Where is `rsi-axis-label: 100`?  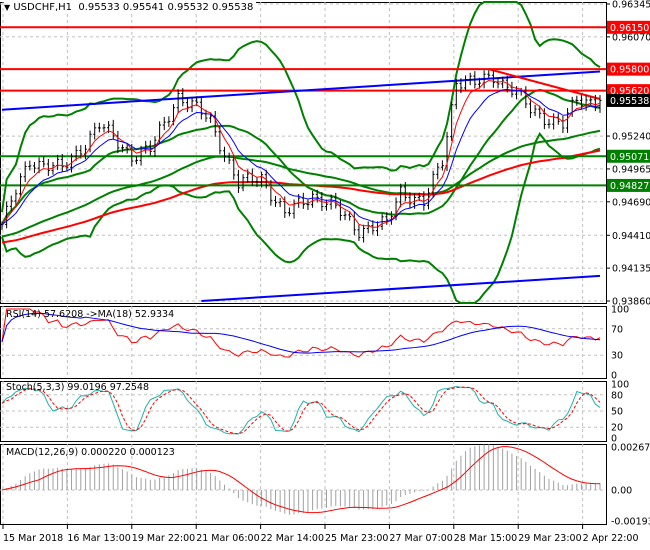 rsi-axis-label: 100 is located at coordinates (620, 310).